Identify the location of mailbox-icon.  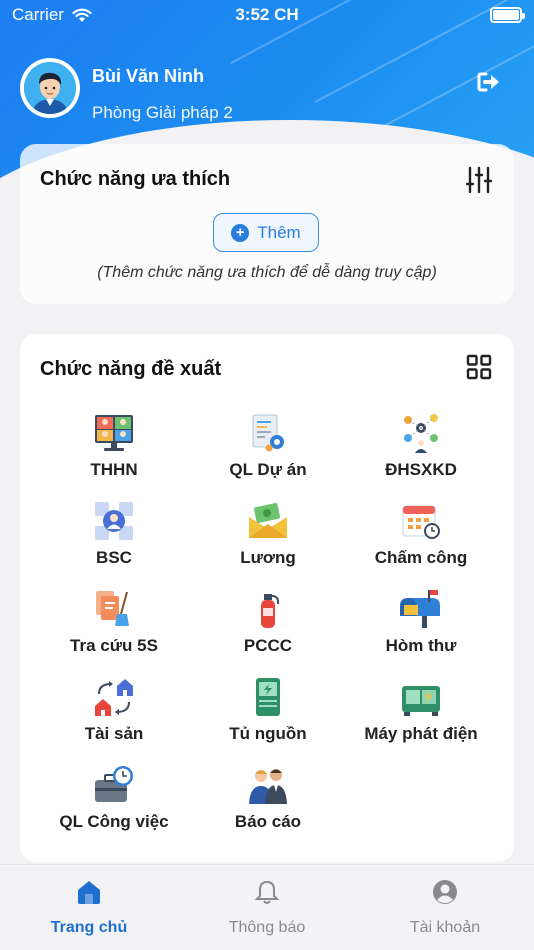
(420, 609).